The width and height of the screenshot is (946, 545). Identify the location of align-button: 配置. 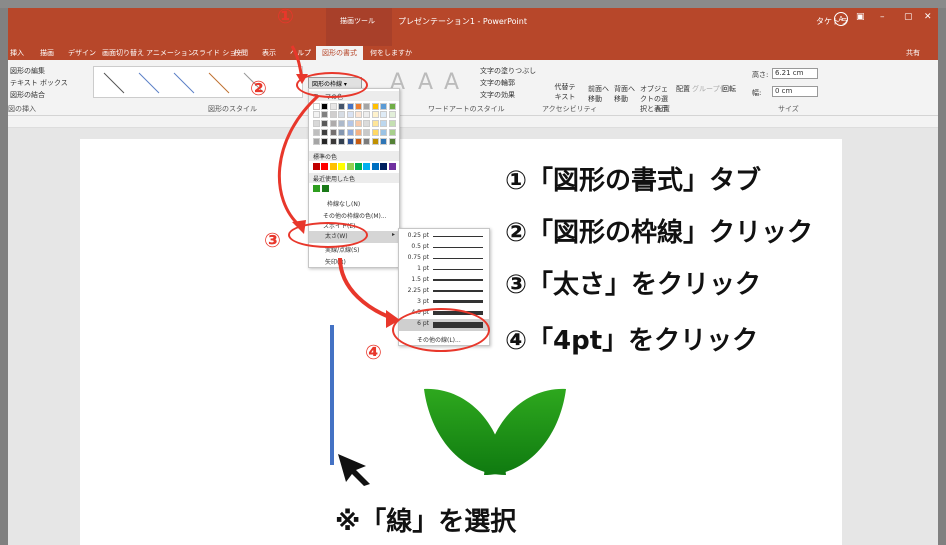
(683, 89).